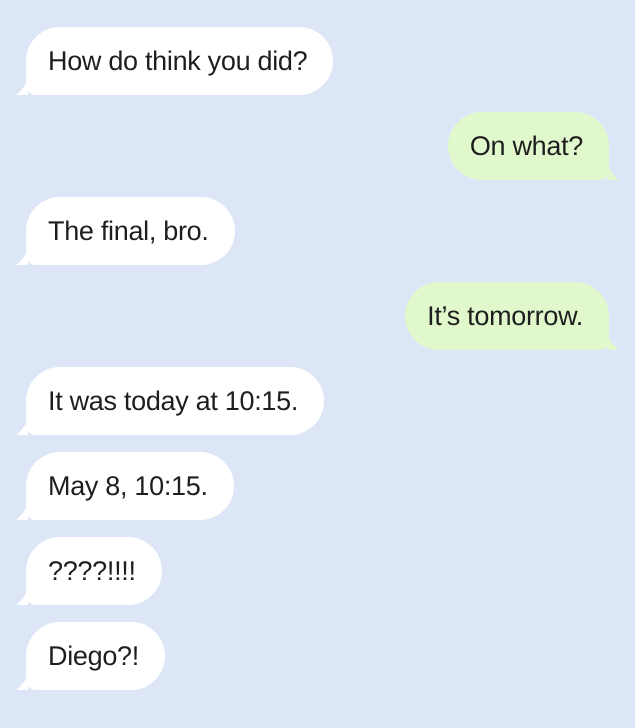 The width and height of the screenshot is (635, 728). What do you see at coordinates (130, 486) in the screenshot?
I see `incoming-message-bubble: May 8, 10:15.` at bounding box center [130, 486].